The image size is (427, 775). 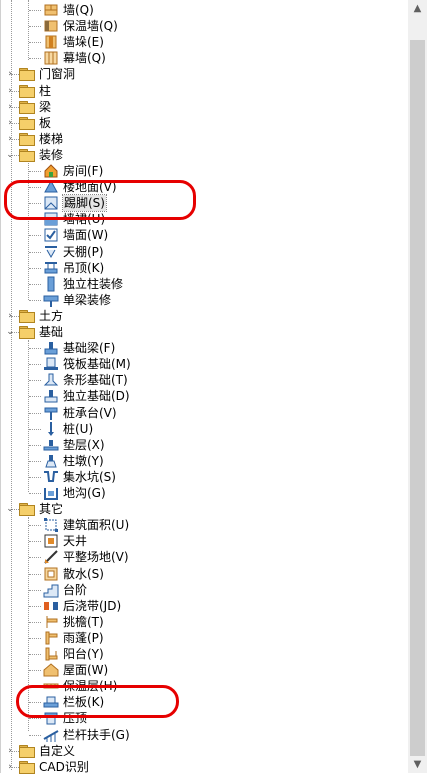 I want to click on site-leveling-icon, so click(x=51, y=557).